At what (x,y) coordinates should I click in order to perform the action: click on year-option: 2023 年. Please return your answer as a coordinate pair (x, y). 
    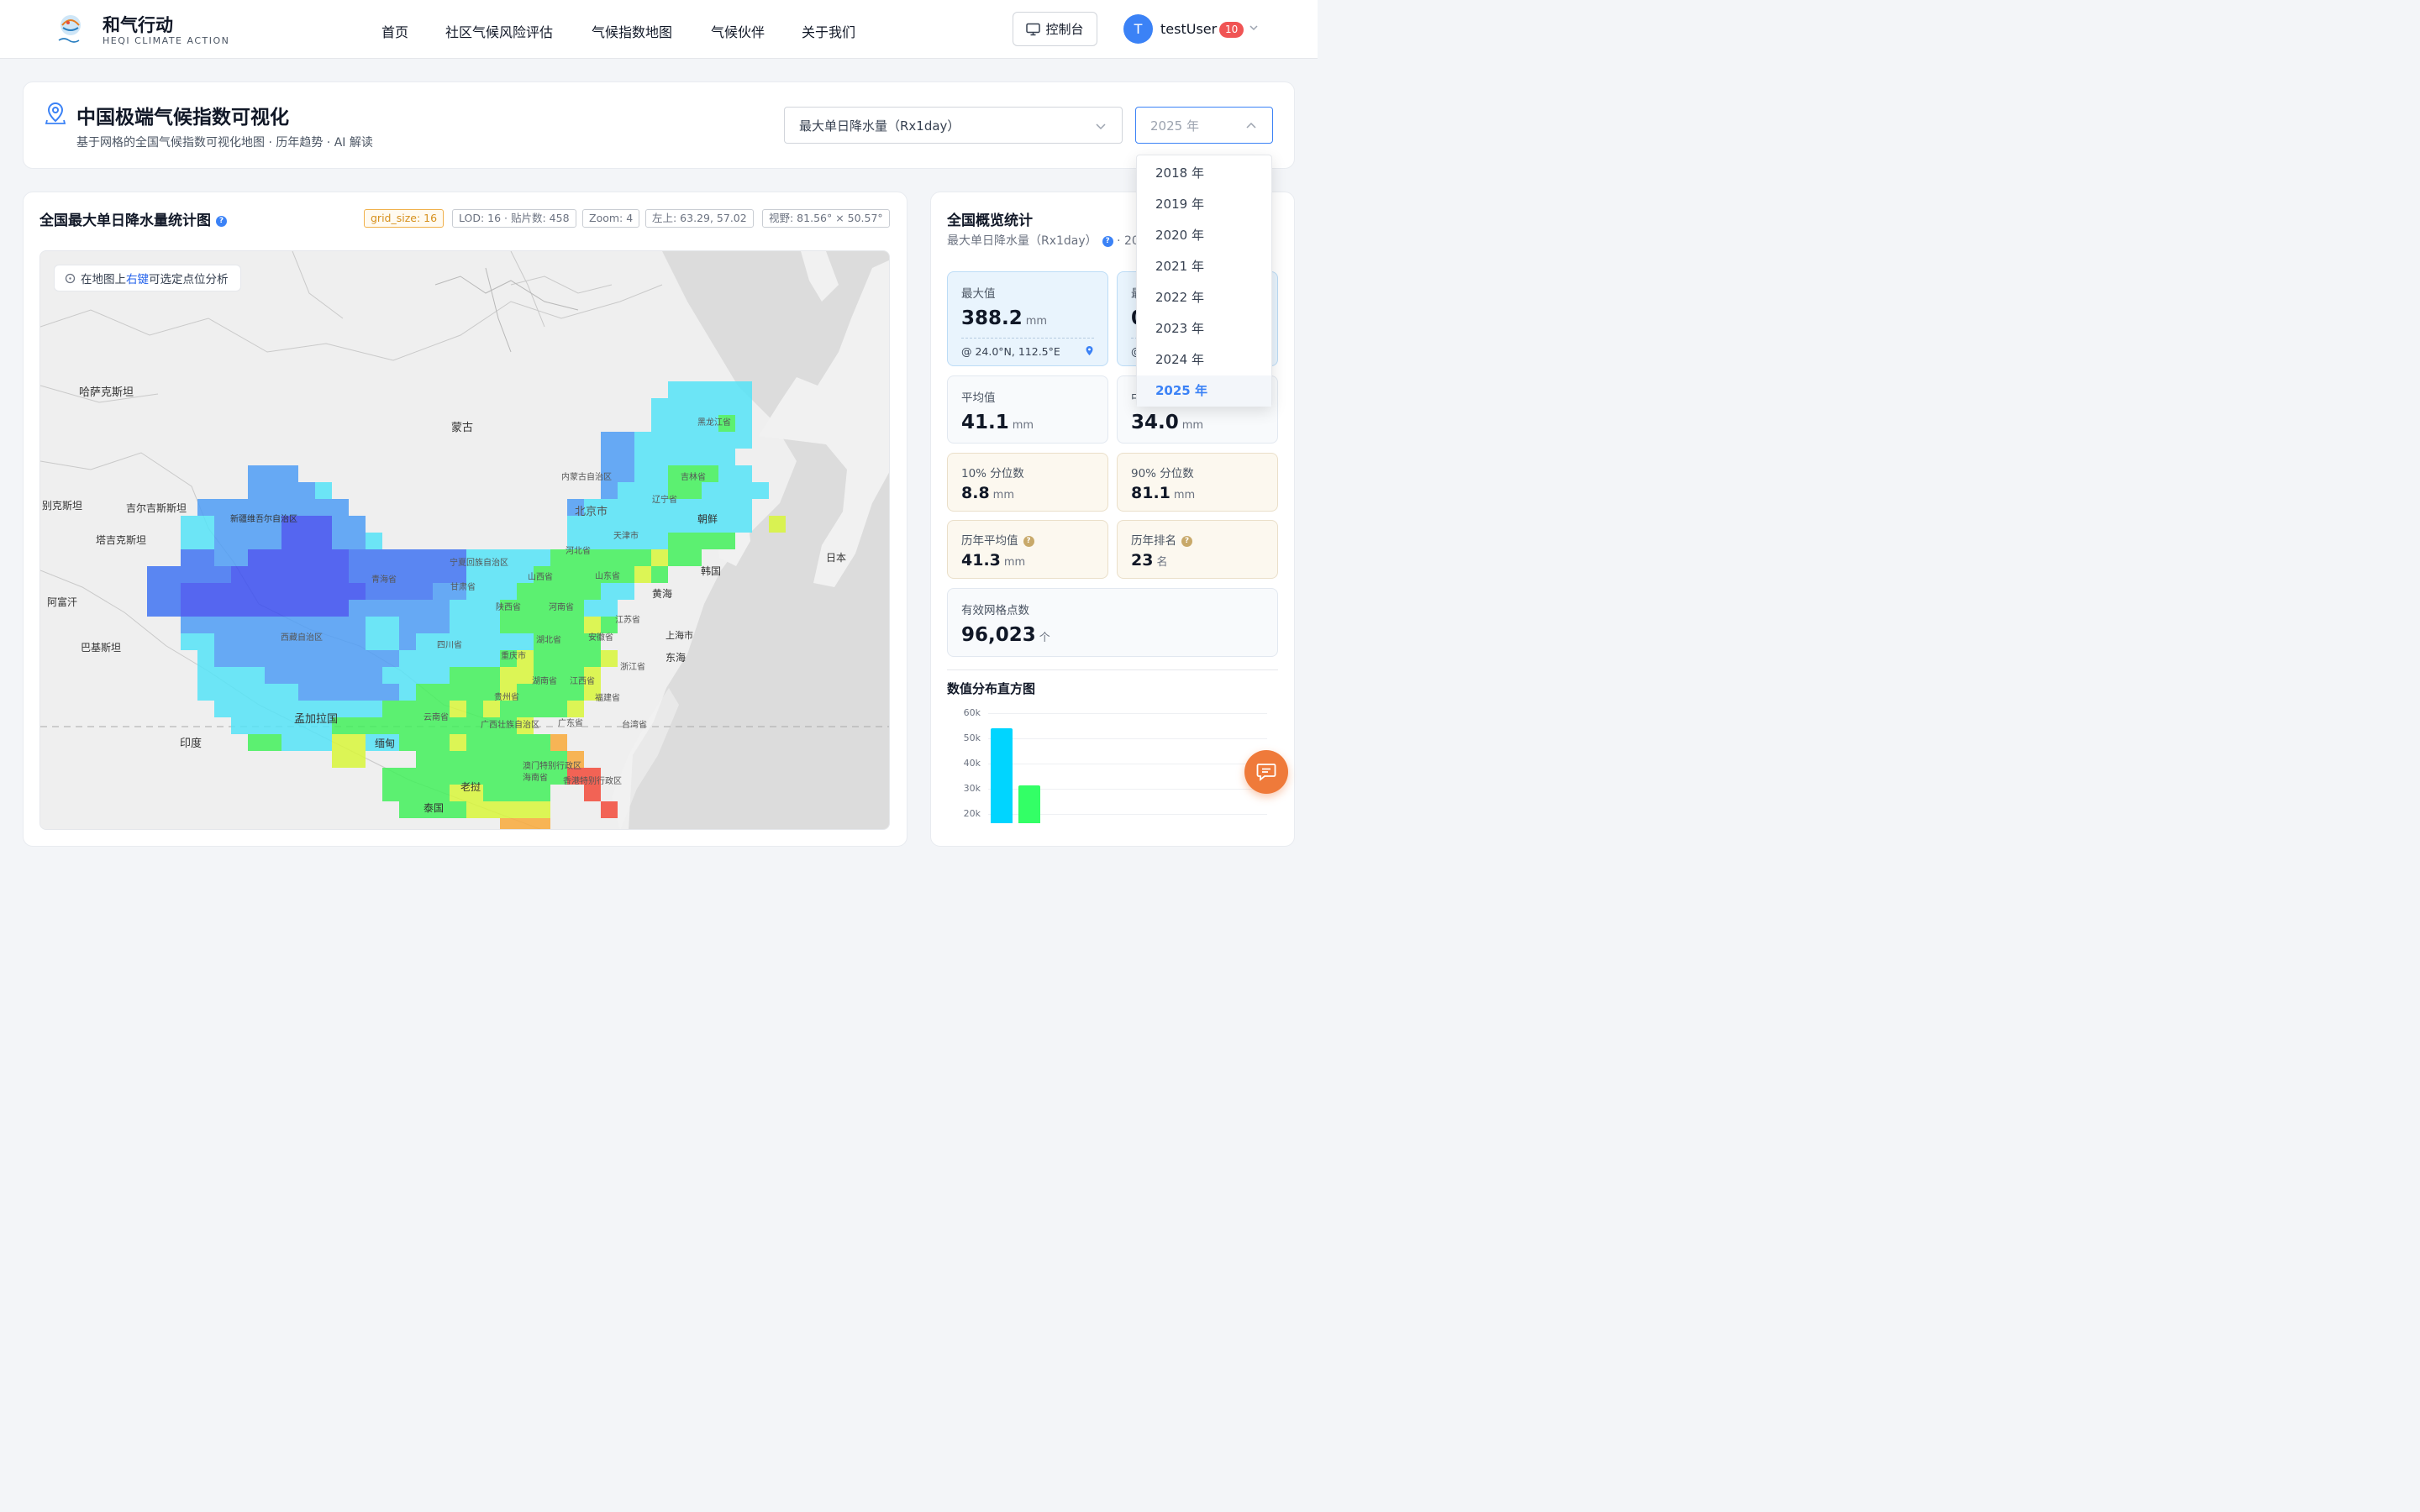
    Looking at the image, I should click on (1204, 328).